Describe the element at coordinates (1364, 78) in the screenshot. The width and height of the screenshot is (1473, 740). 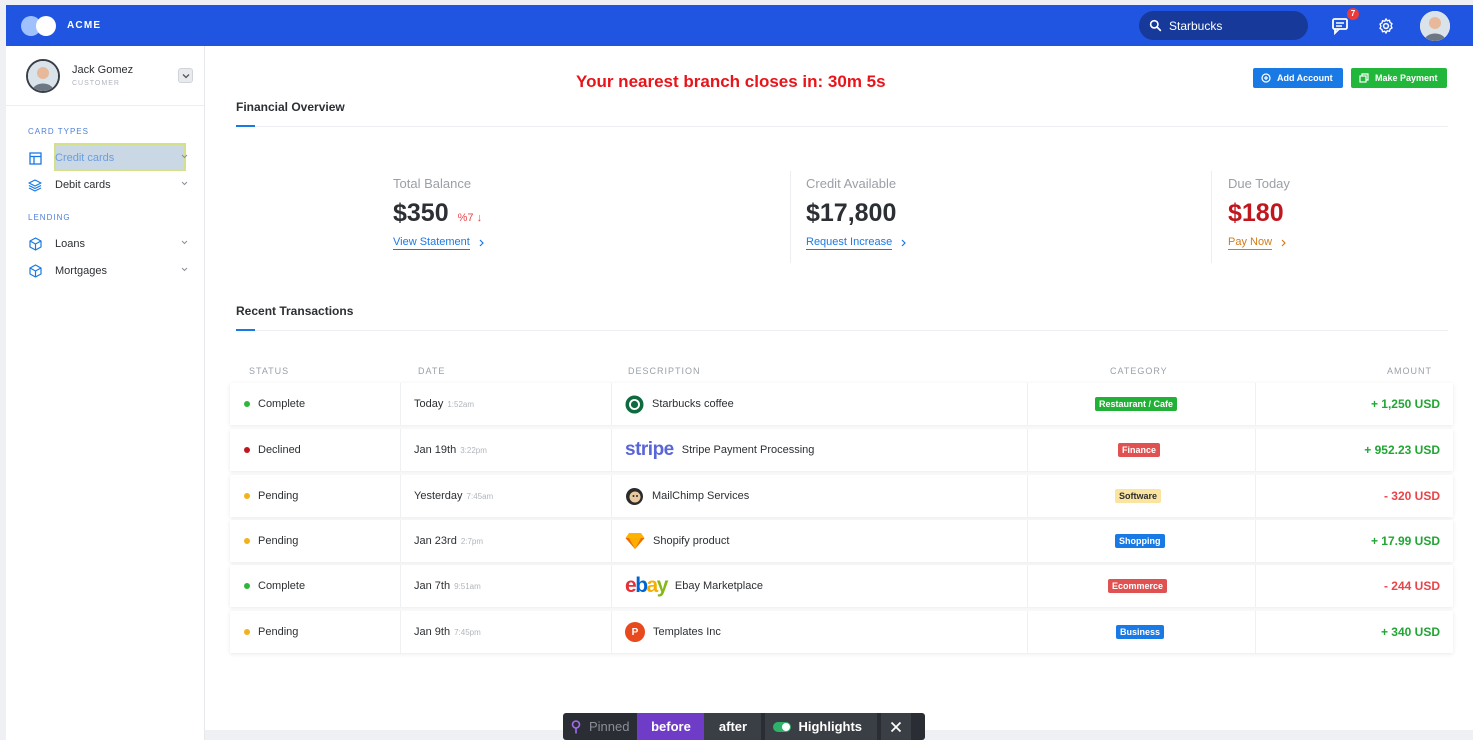
I see `copy-icon` at that location.